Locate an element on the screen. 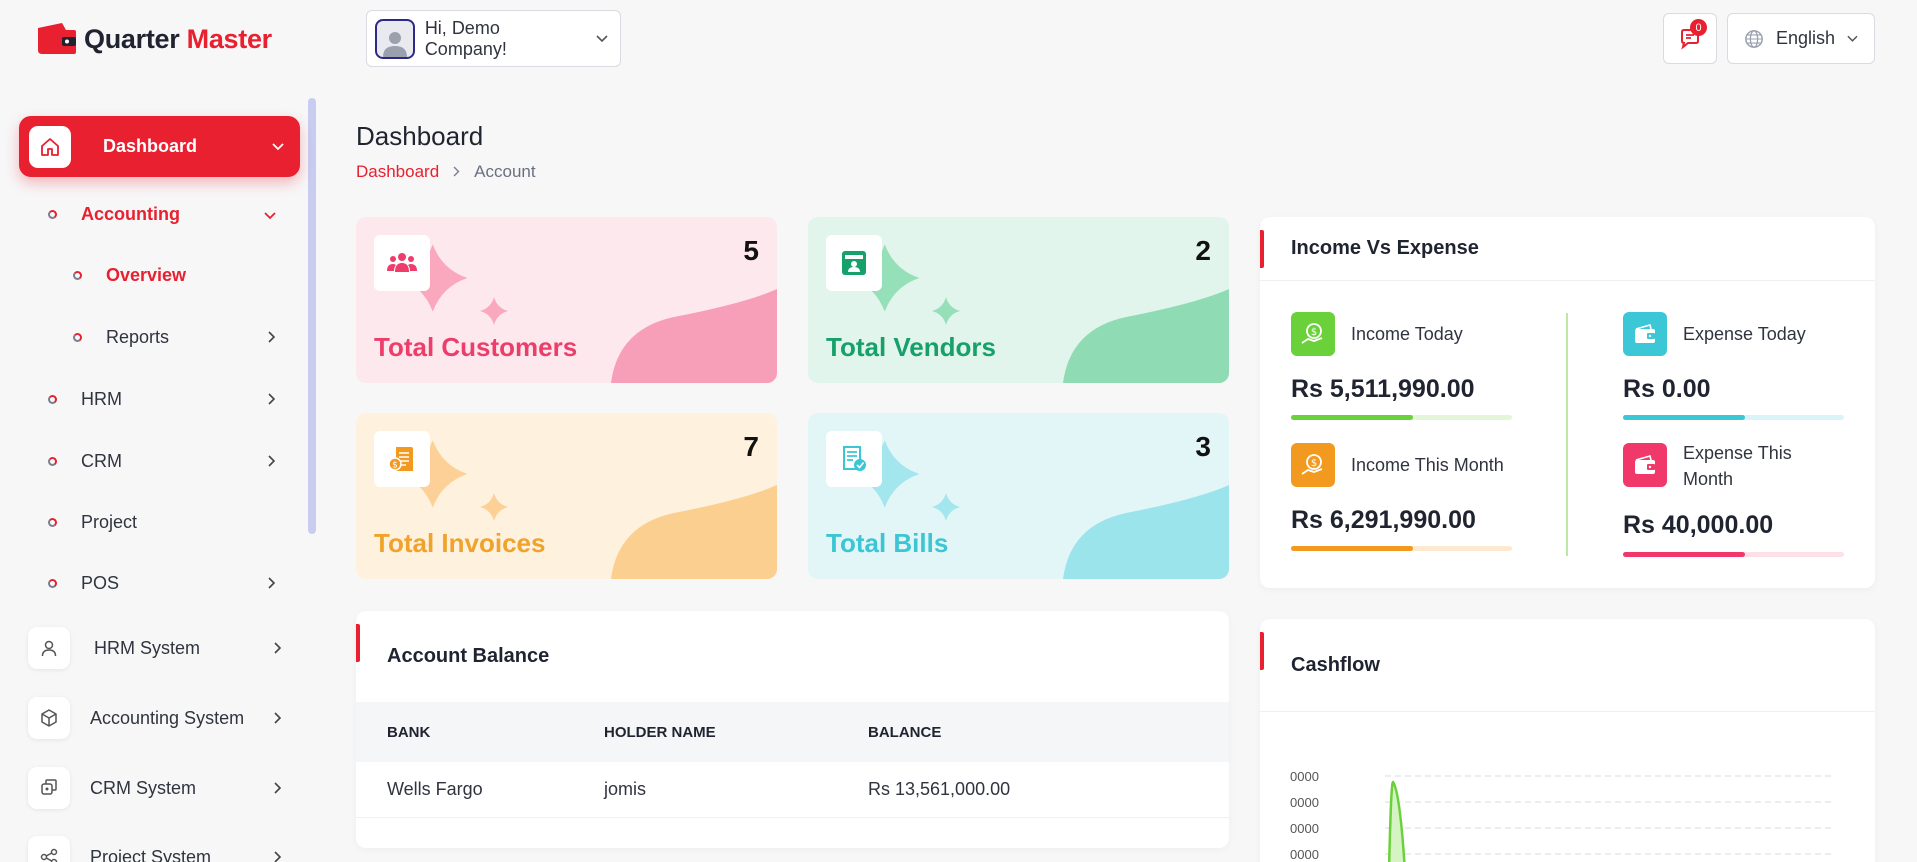 The image size is (1917, 862). card-title: Account Balance is located at coordinates (792, 656).